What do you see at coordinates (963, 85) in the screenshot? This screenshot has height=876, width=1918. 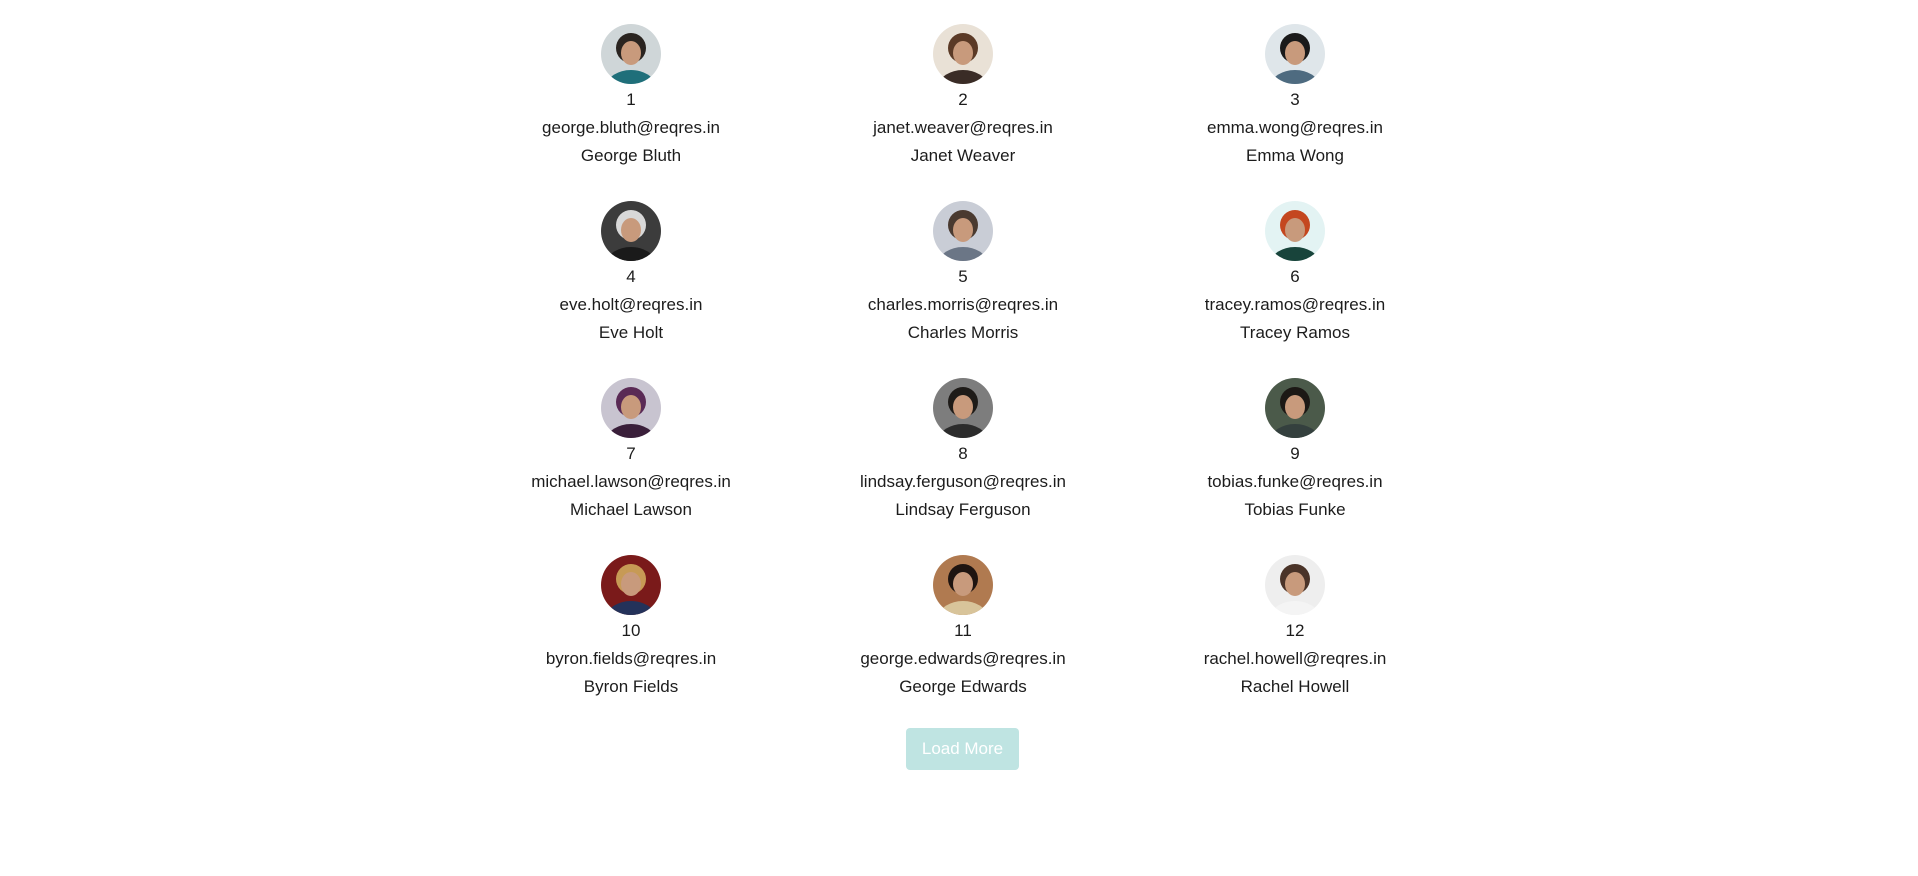 I see `user-card: 2 janet.weaver@reqres.in Janet Weaver` at bounding box center [963, 85].